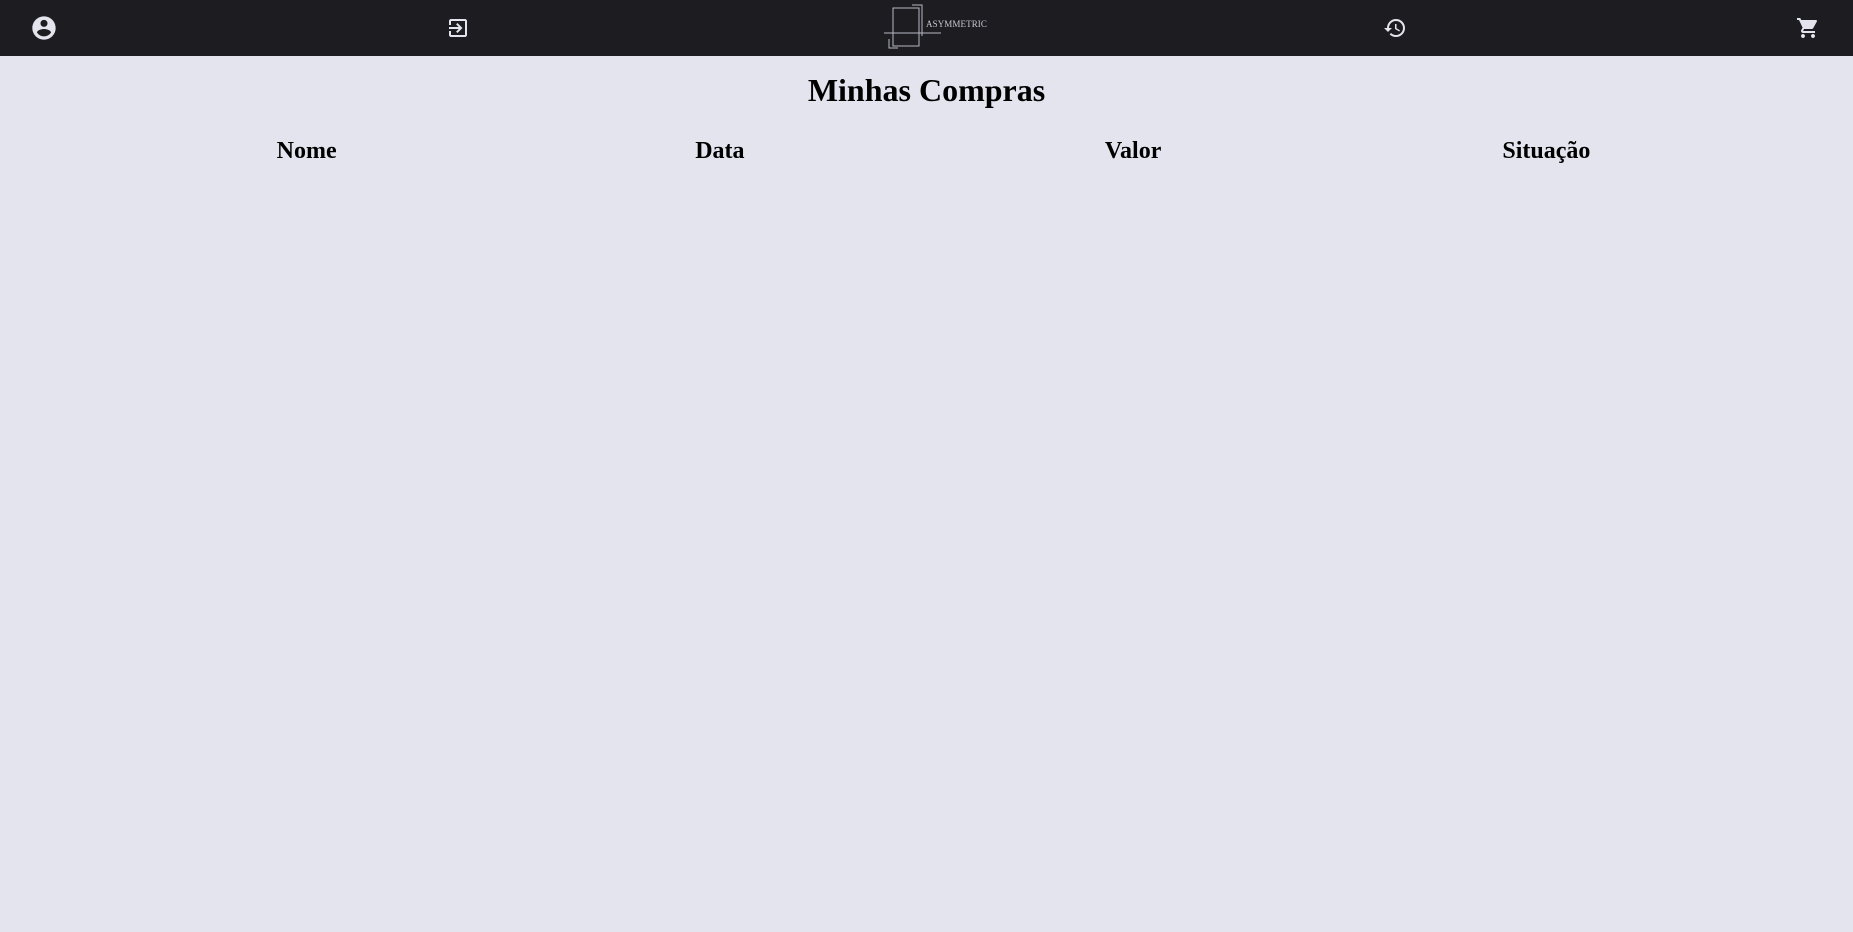 The image size is (1853, 932). I want to click on history-button, so click(1395, 28).